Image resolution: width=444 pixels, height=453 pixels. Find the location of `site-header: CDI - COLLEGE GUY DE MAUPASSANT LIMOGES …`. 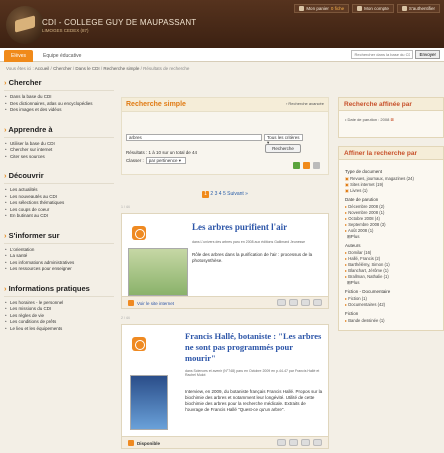

site-header: CDI - COLLEGE GUY DE MAUPASSANT LIMOGES … is located at coordinates (222, 24).